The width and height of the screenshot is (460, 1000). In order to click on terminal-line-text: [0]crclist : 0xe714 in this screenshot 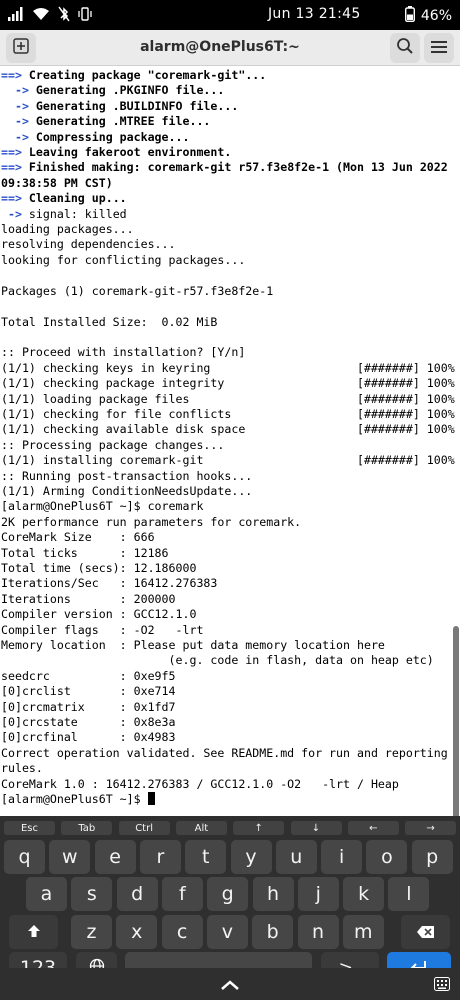, I will do `click(88, 691)`.